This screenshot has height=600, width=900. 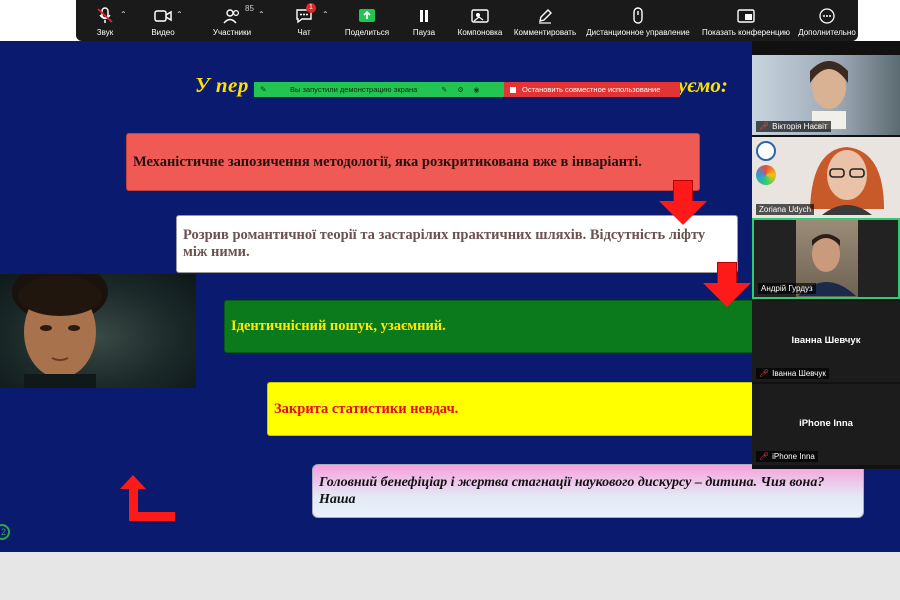 I want to click on participant-tile: Zoriana Udych, so click(x=826, y=177).